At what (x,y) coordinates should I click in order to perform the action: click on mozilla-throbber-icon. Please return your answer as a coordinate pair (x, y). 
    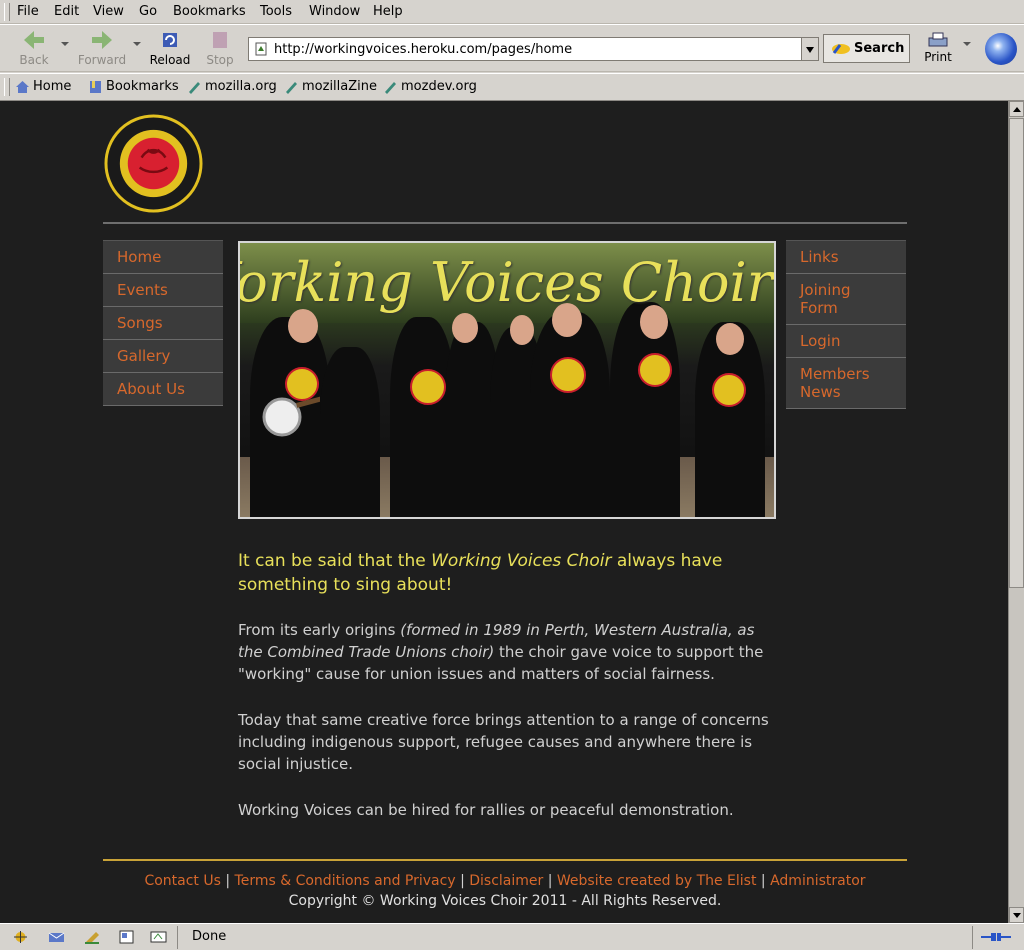
    Looking at the image, I should click on (1001, 49).